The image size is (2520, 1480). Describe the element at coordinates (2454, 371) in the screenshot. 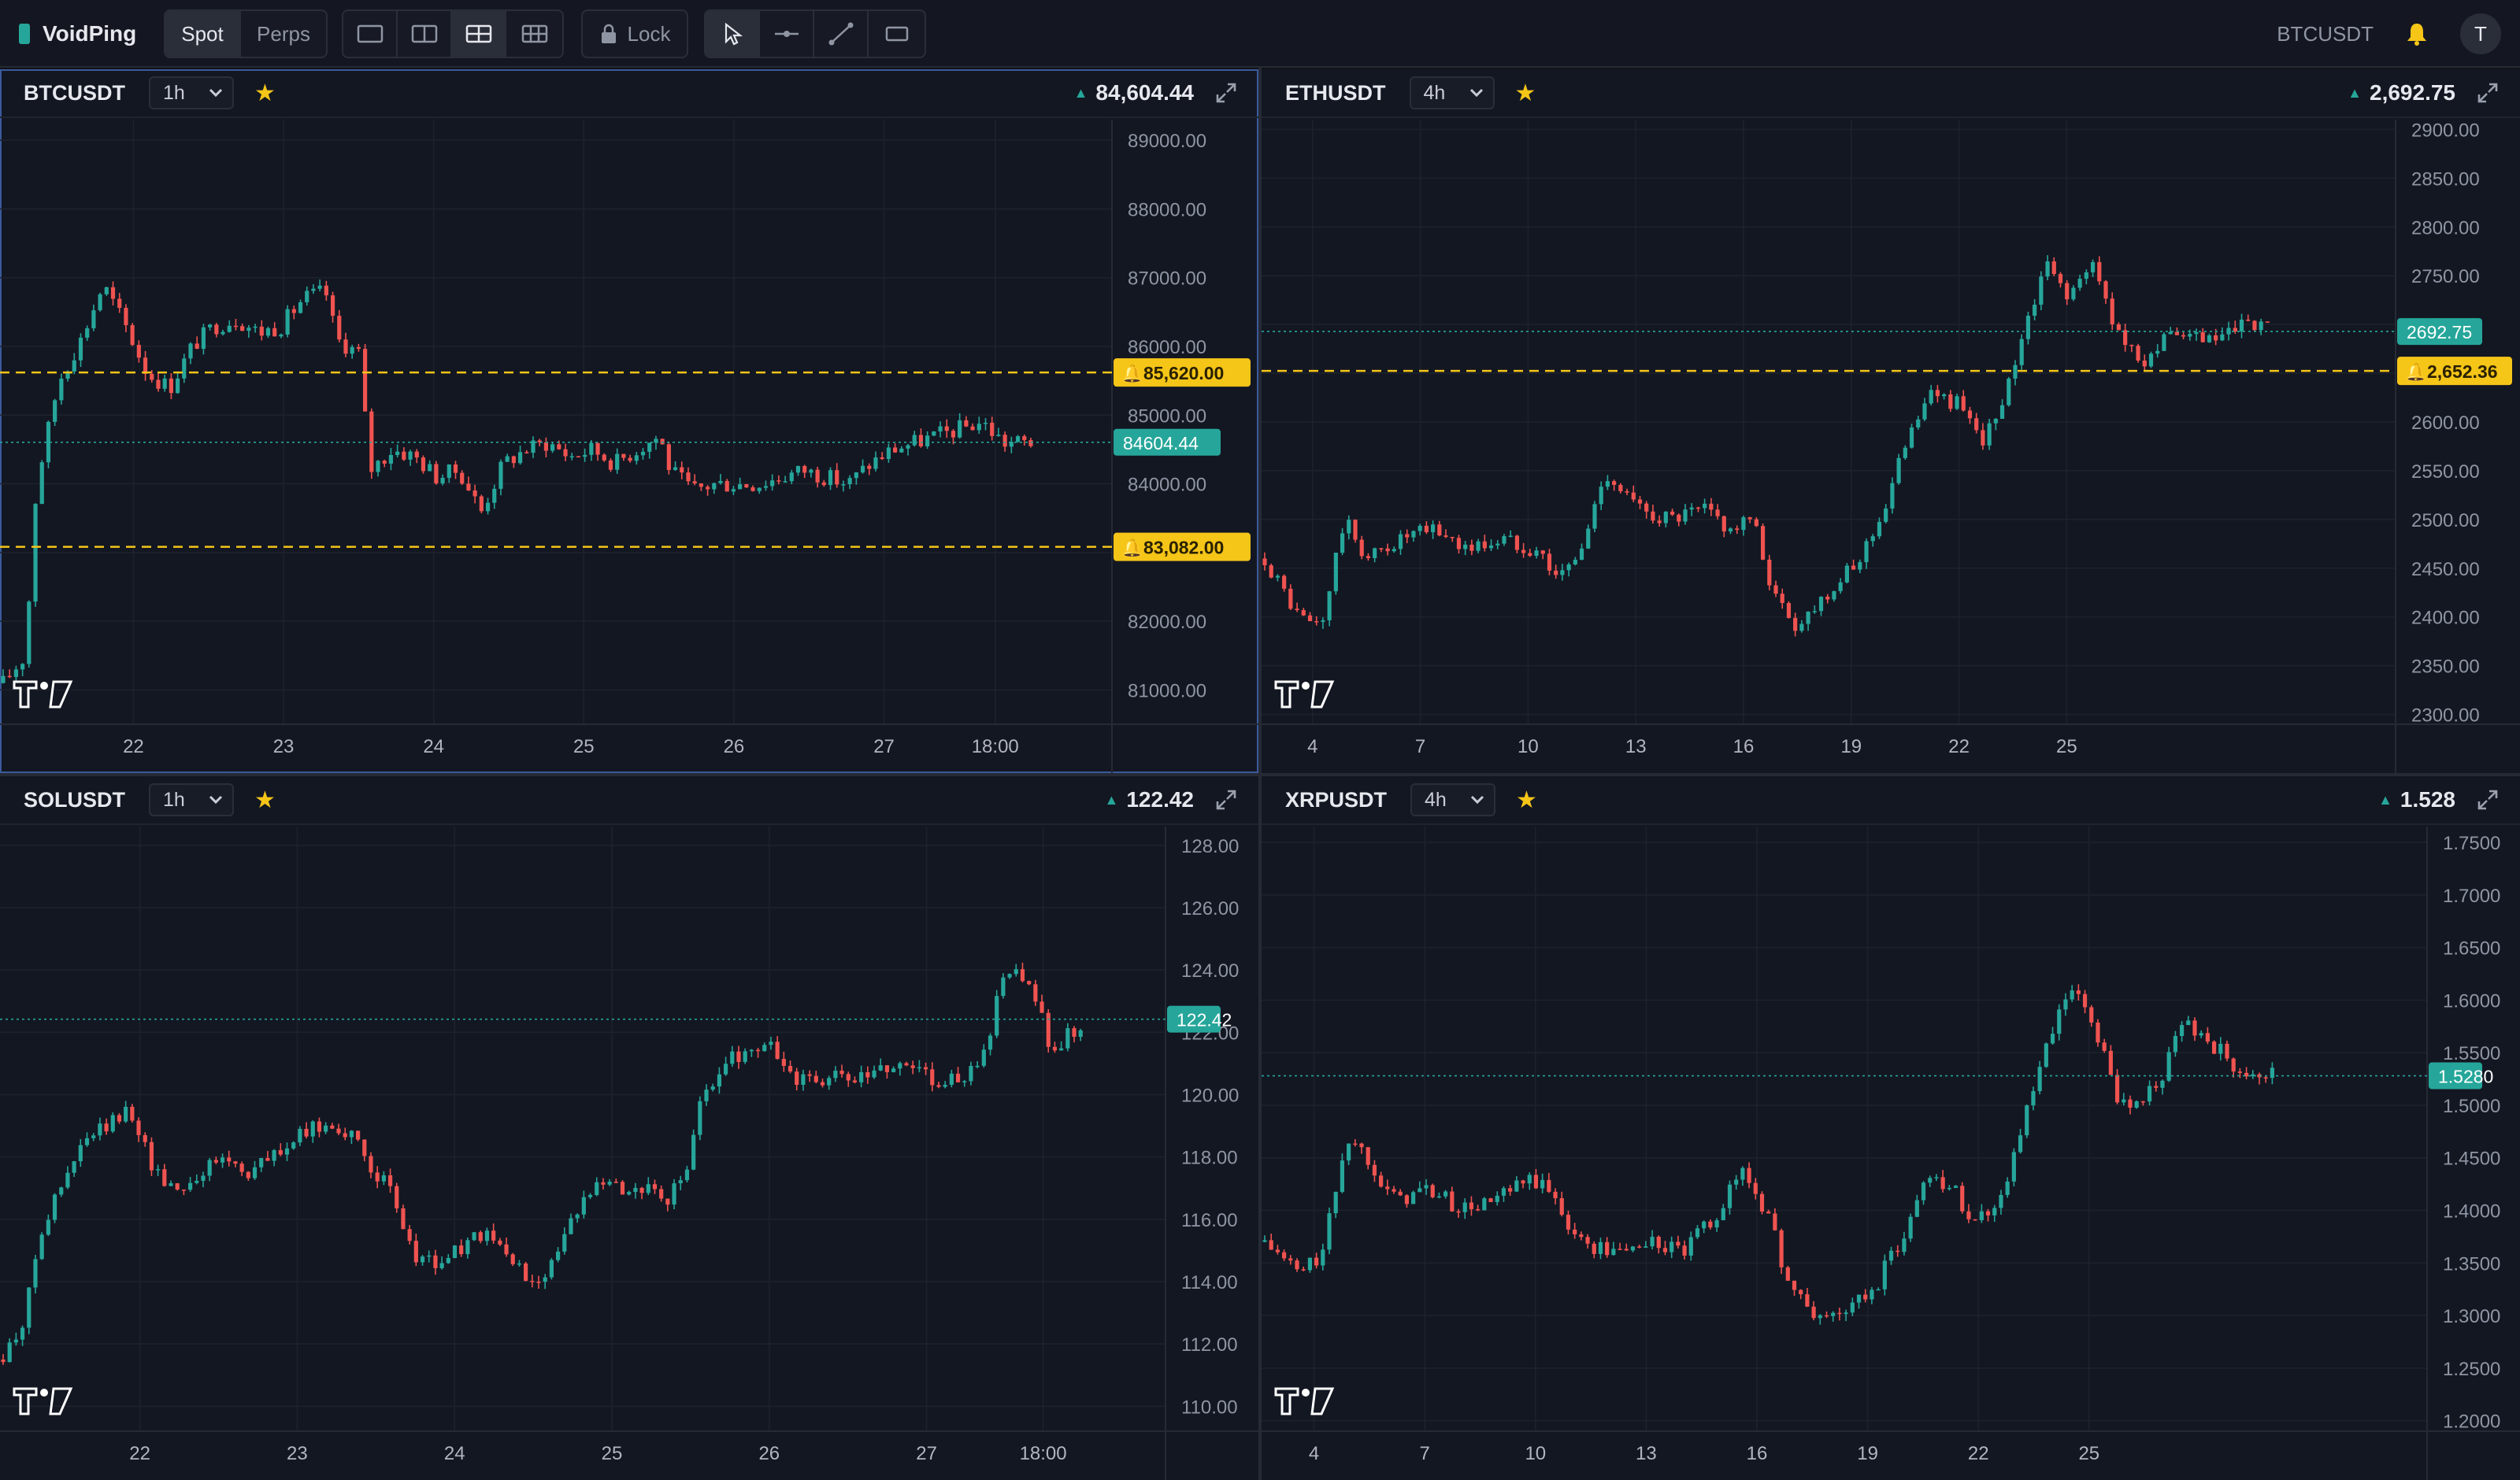

I see `alert-price-label: 🔔 2,652.36` at that location.